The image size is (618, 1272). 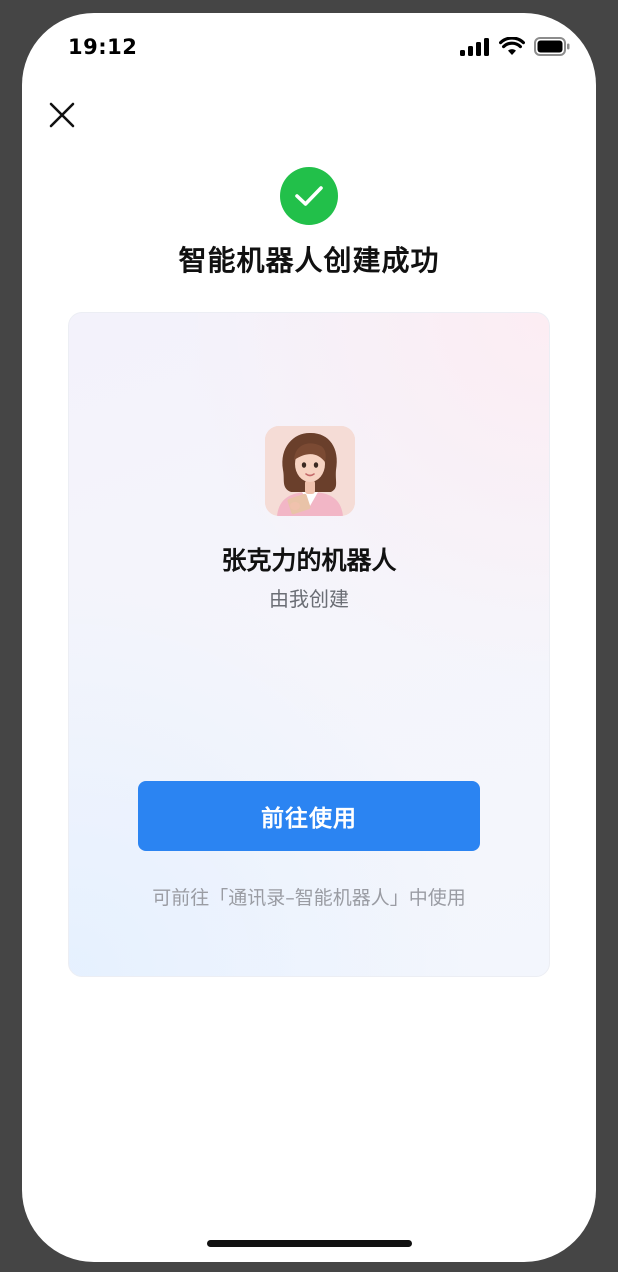 What do you see at coordinates (309, 49) in the screenshot?
I see `status-bar: 19:12` at bounding box center [309, 49].